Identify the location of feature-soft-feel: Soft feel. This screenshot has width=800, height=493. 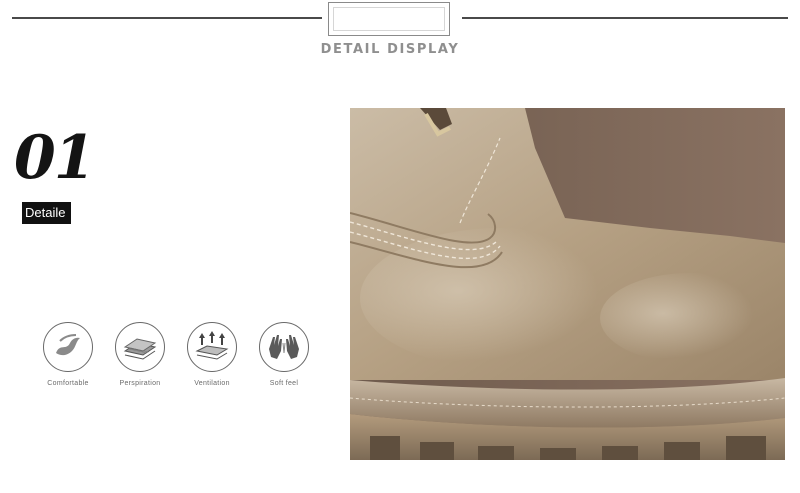
(284, 354).